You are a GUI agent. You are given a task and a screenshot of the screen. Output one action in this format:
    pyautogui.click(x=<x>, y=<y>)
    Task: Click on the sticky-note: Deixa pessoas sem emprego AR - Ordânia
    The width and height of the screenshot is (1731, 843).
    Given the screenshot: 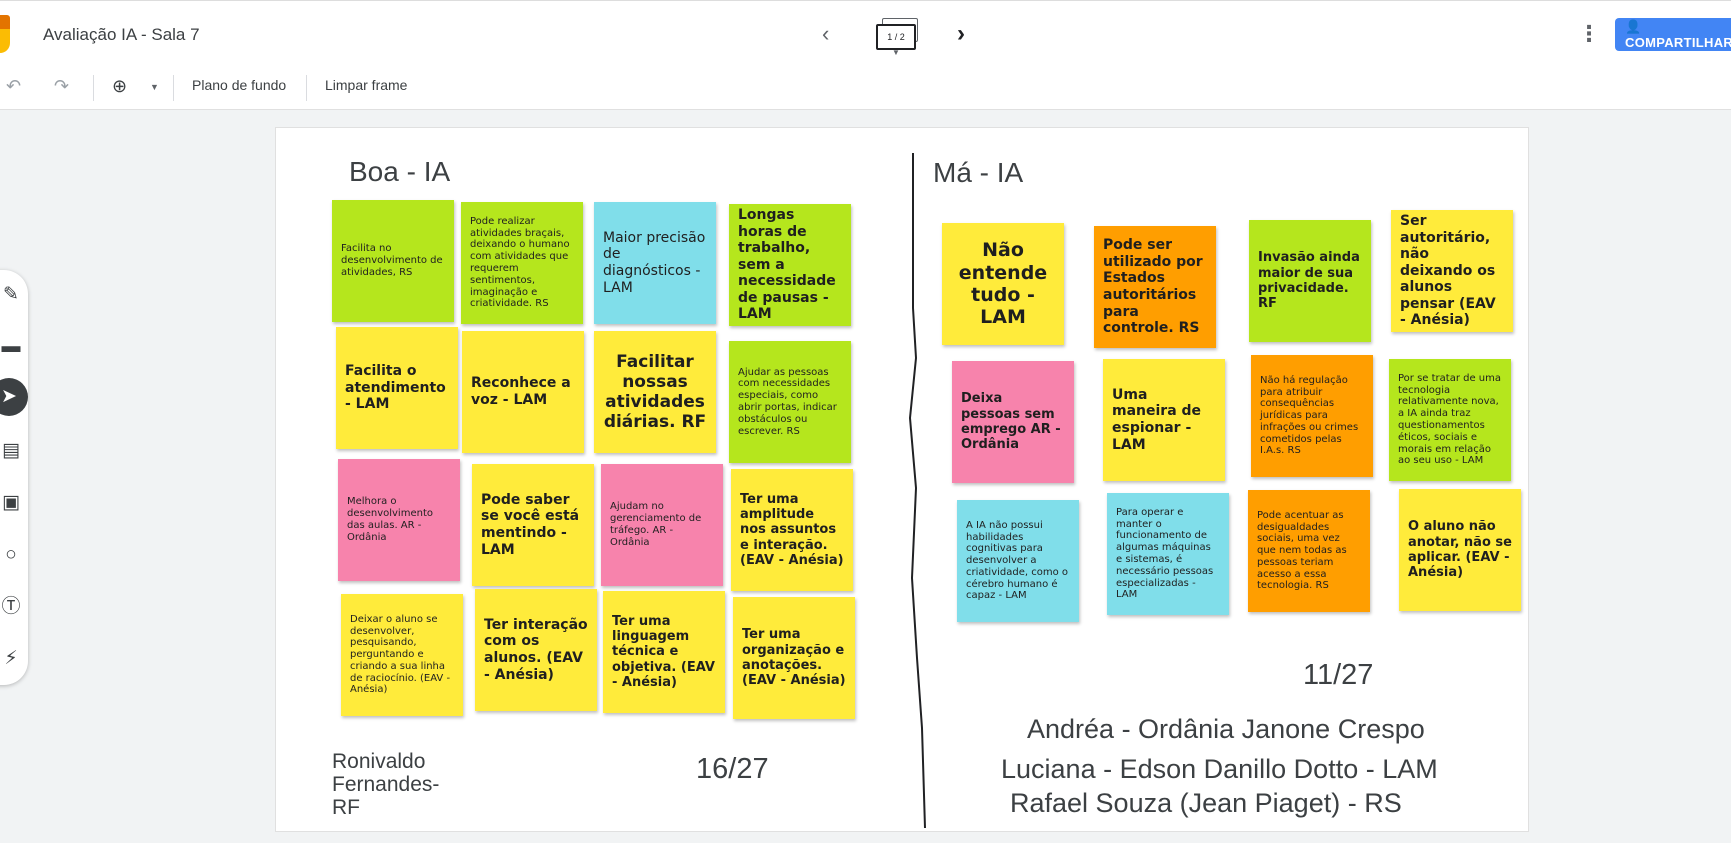 What is the action you would take?
    pyautogui.click(x=1013, y=422)
    